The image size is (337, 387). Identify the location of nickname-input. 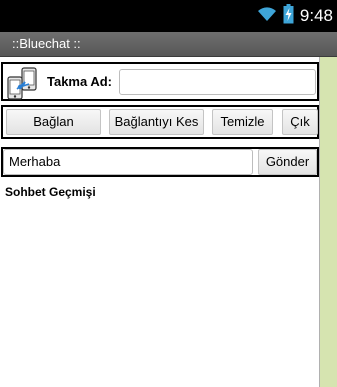
(217, 82).